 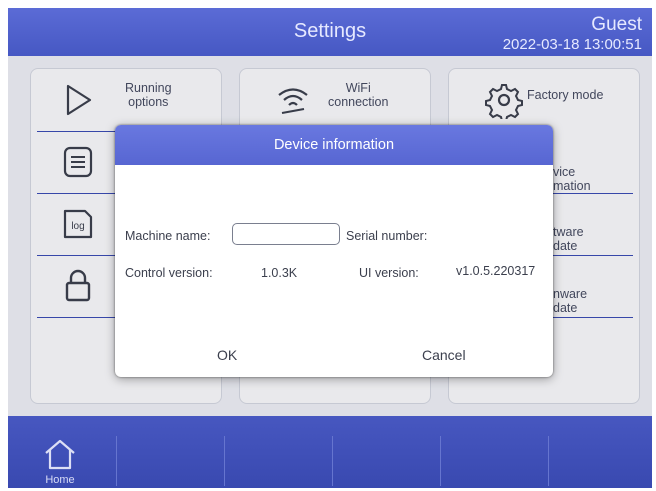 What do you see at coordinates (279, 273) in the screenshot?
I see `control-version-value: 1.0.3K` at bounding box center [279, 273].